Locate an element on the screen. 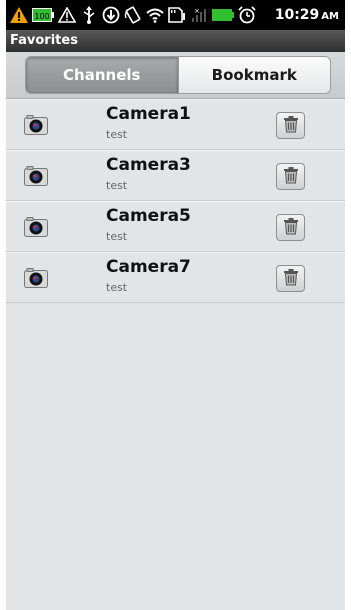 The width and height of the screenshot is (351, 610). sd-card-icon is located at coordinates (177, 15).